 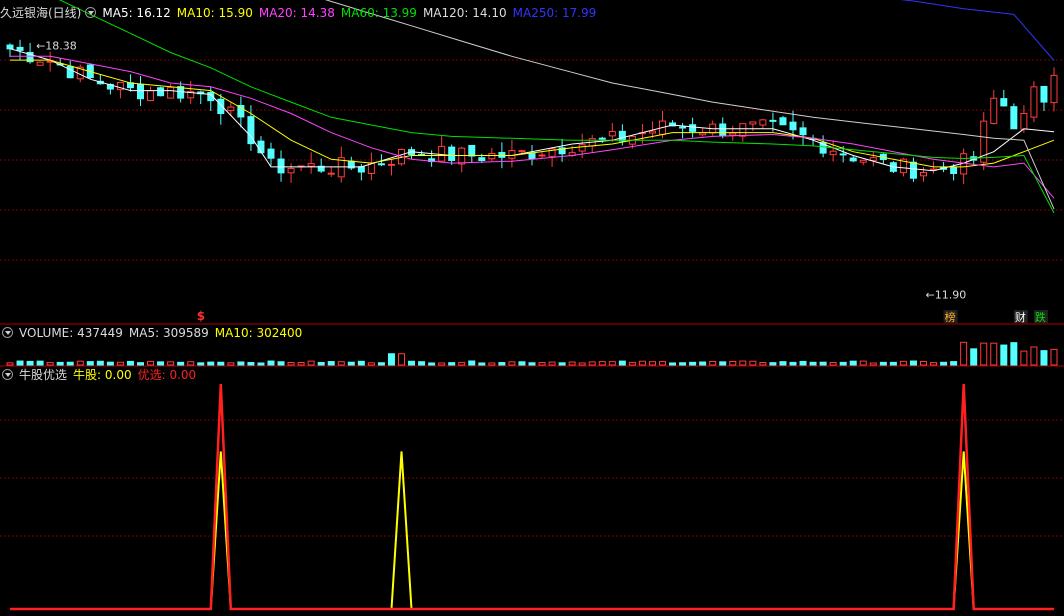 What do you see at coordinates (532, 353) in the screenshot?
I see `volume-group` at bounding box center [532, 353].